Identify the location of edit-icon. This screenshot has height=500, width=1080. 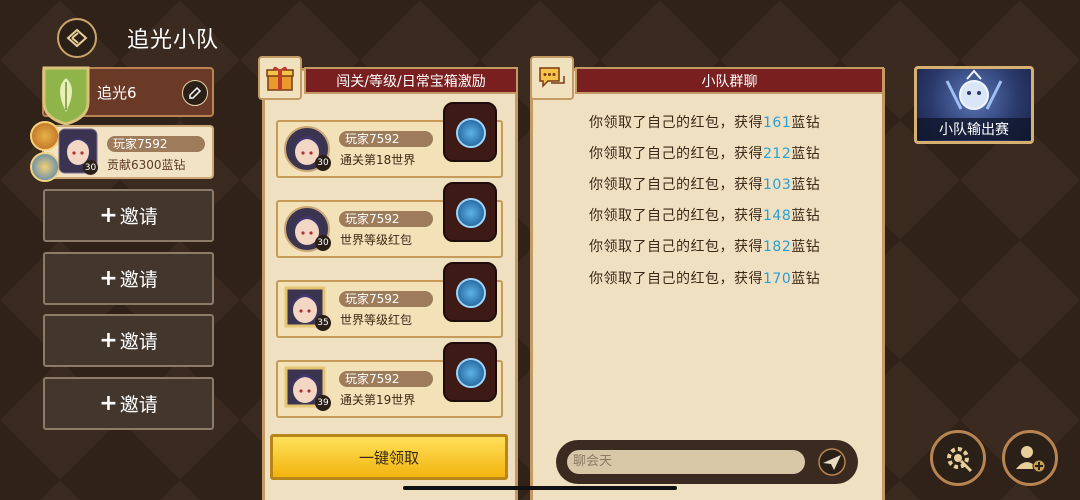
(195, 92).